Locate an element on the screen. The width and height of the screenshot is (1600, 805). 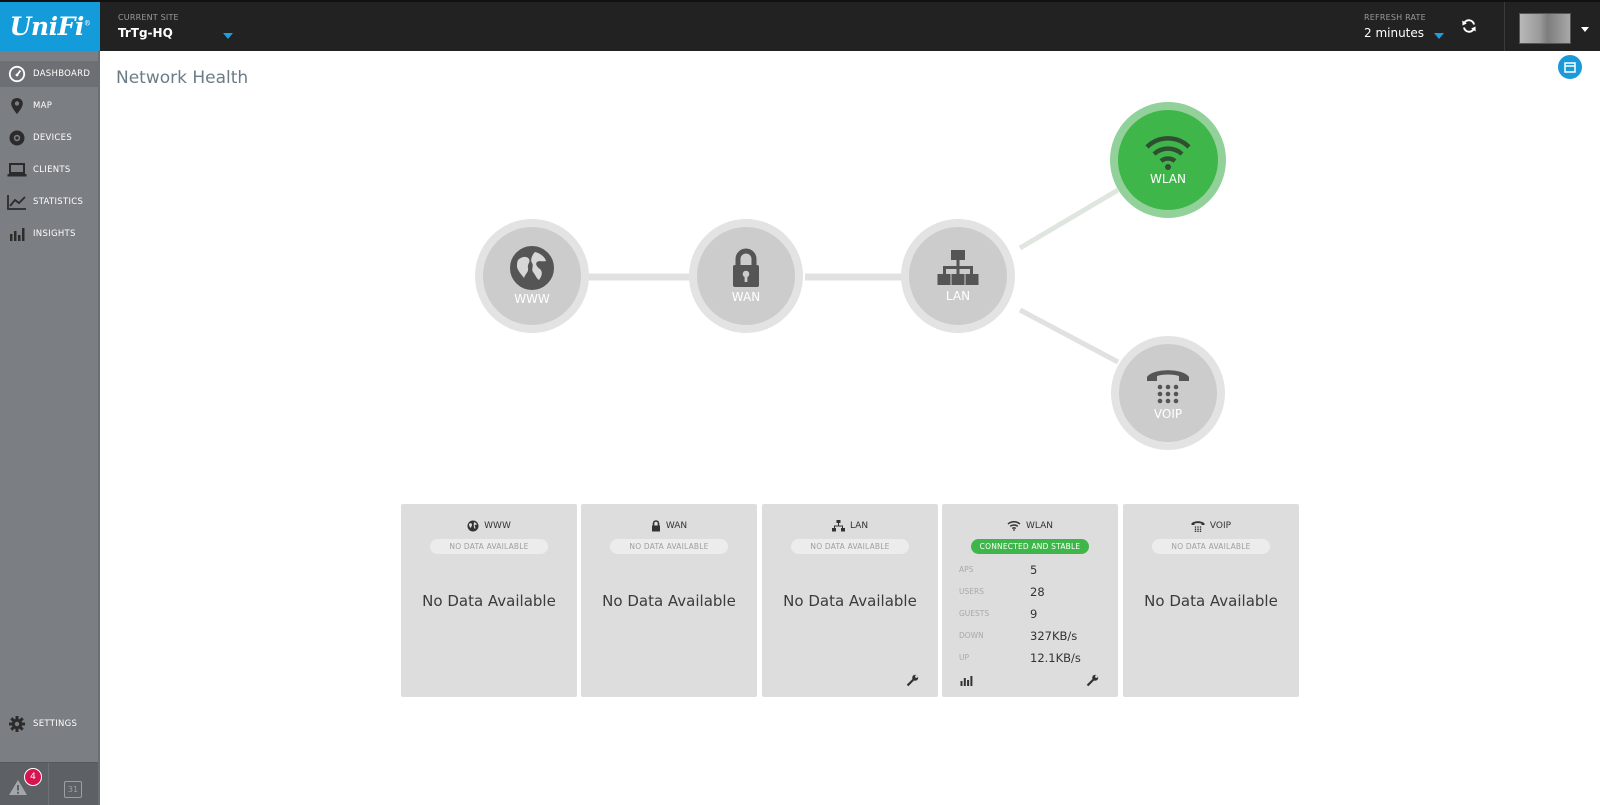
node-wlan: WLAN is located at coordinates (1168, 160).